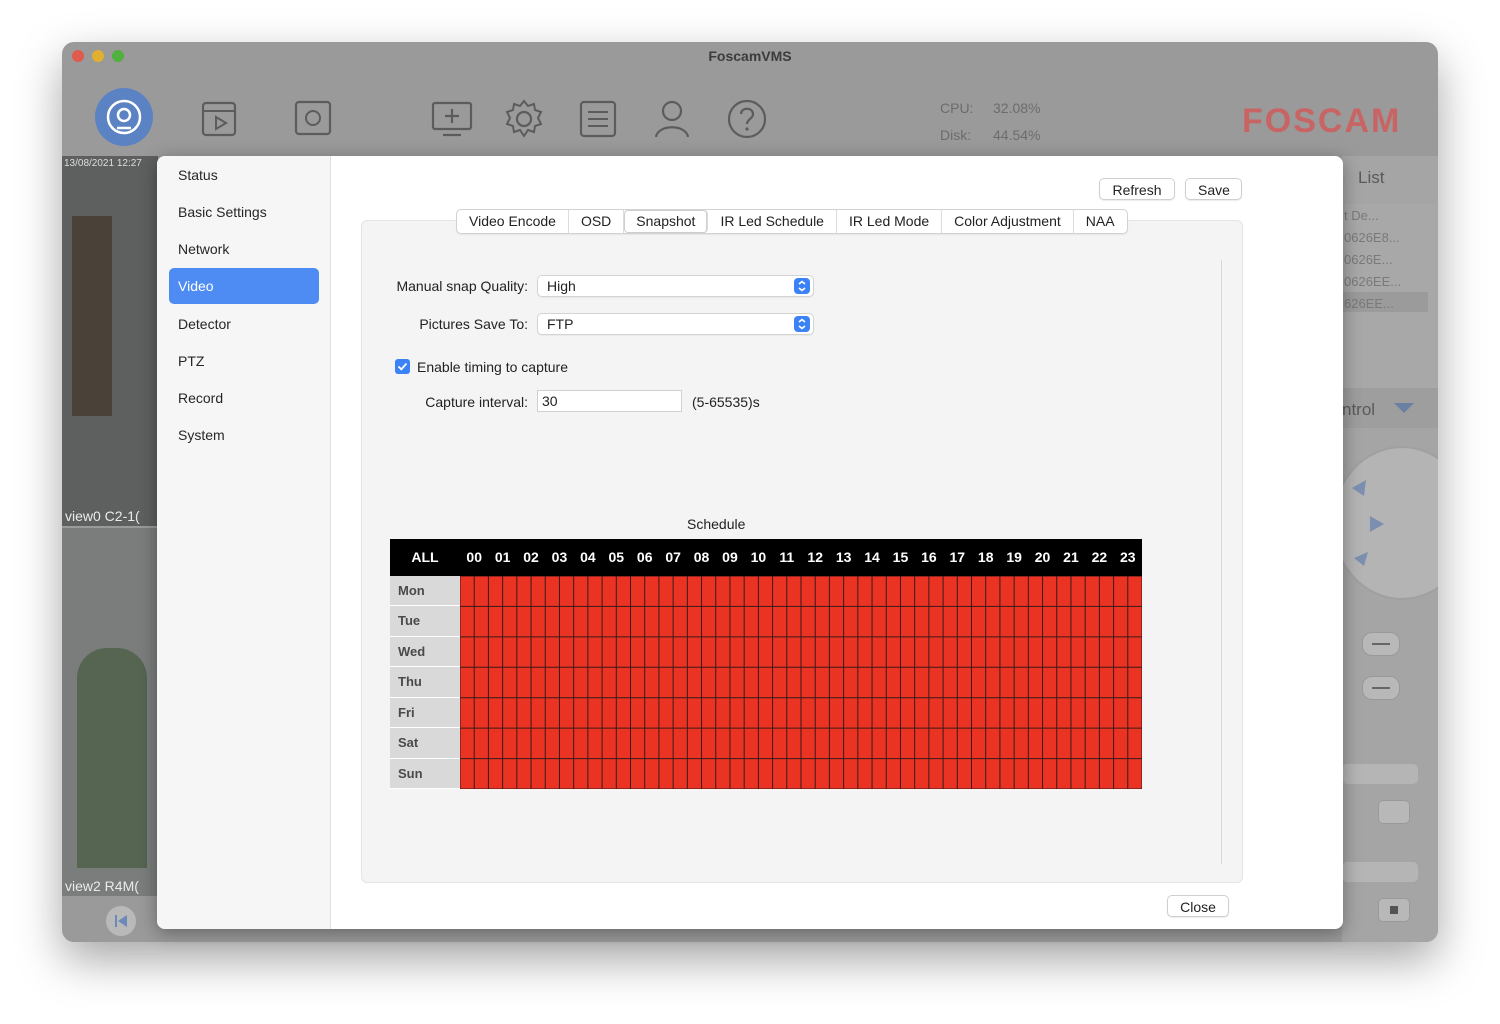 The height and width of the screenshot is (1024, 1500). Describe the element at coordinates (1017, 135) in the screenshot. I see `disk-value: 44.54%` at that location.